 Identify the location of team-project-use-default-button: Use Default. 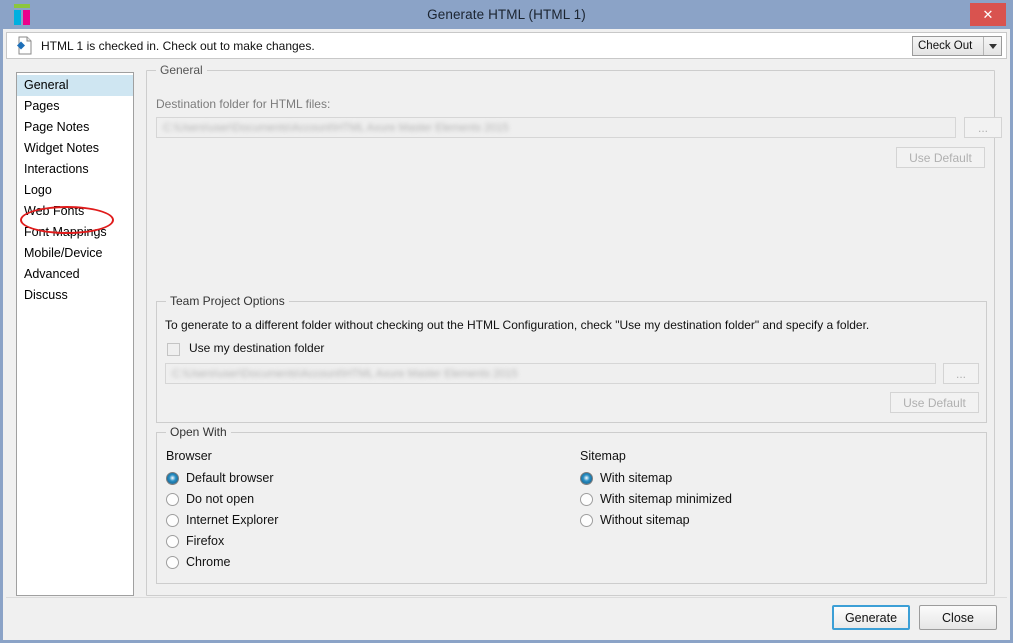
(934, 402).